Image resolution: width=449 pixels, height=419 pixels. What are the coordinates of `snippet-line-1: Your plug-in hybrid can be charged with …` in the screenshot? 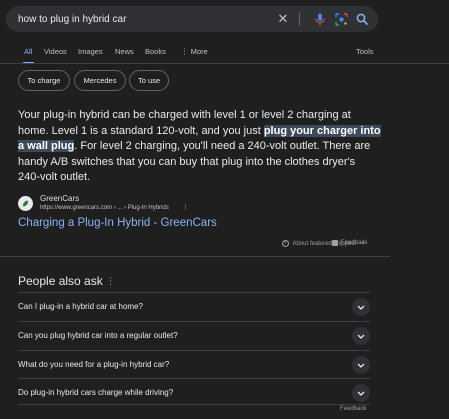 It's located at (184, 115).